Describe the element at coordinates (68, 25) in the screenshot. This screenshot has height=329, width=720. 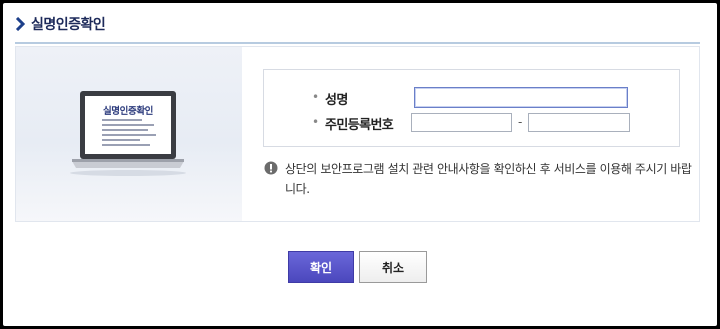
I see `page-title: 실명인증확인` at that location.